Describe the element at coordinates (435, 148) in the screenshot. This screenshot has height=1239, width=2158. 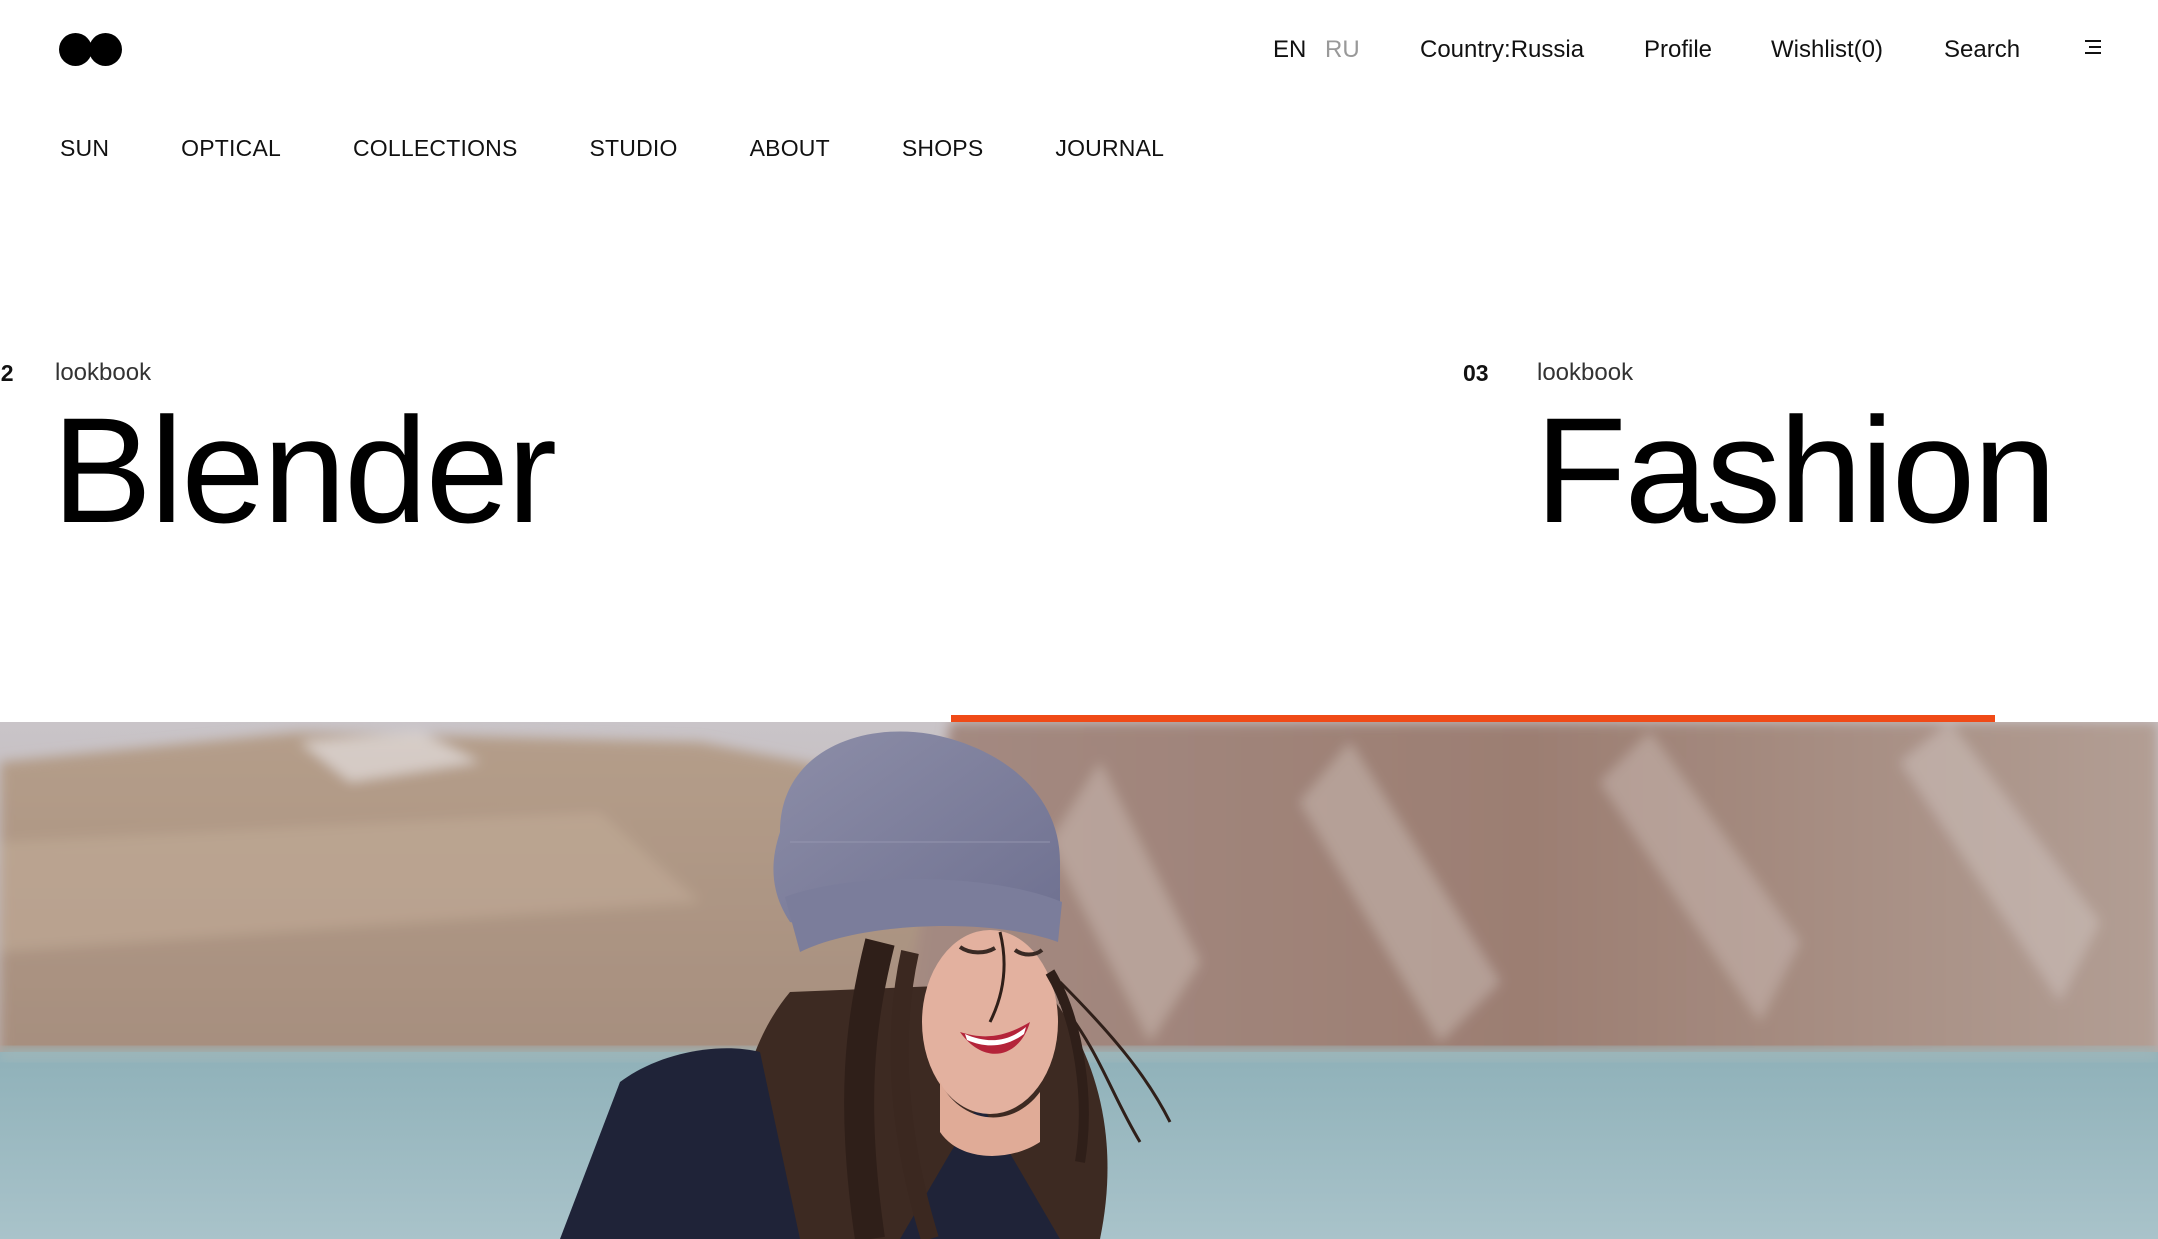
I see `nav-item-collections: COLLECTIONS` at that location.